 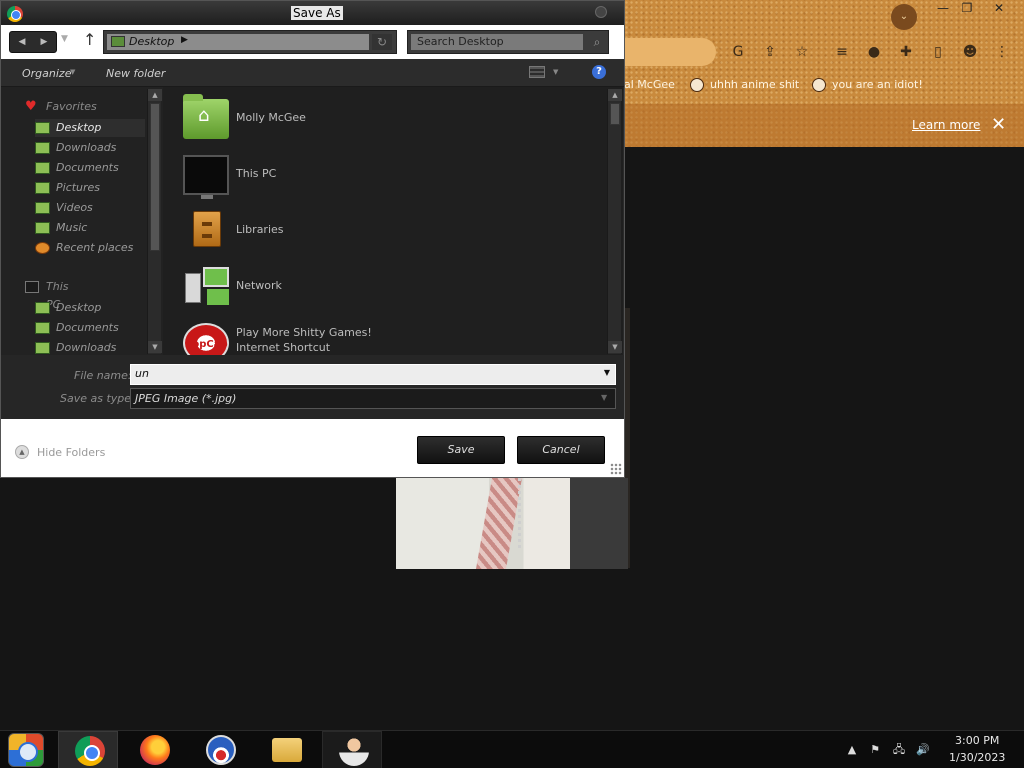 I want to click on file-item-this-pc: This PC, so click(x=386, y=176).